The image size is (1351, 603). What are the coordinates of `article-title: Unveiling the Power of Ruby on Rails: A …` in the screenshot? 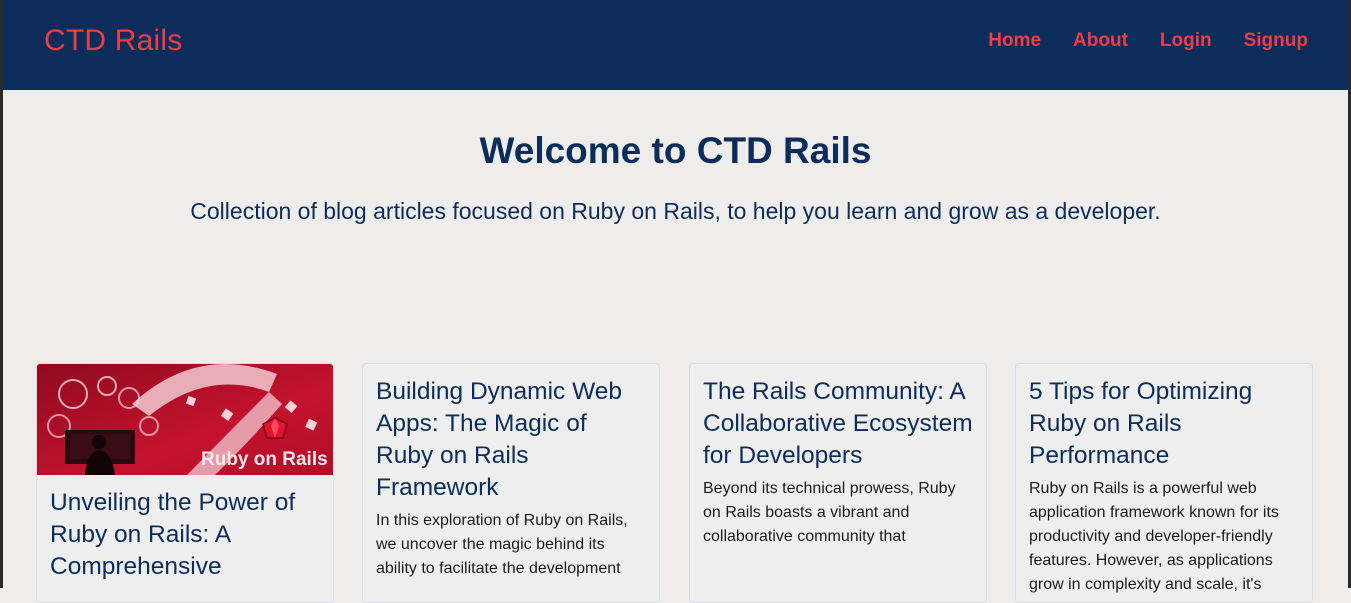 It's located at (185, 535).